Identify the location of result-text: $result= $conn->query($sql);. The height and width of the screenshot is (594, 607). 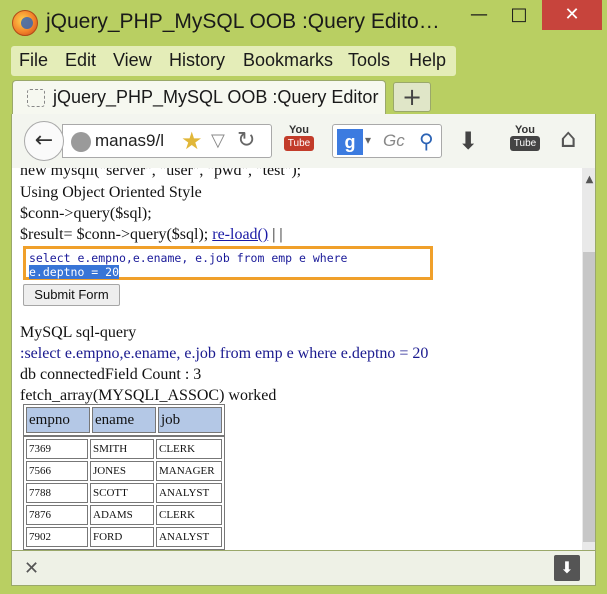
(116, 234).